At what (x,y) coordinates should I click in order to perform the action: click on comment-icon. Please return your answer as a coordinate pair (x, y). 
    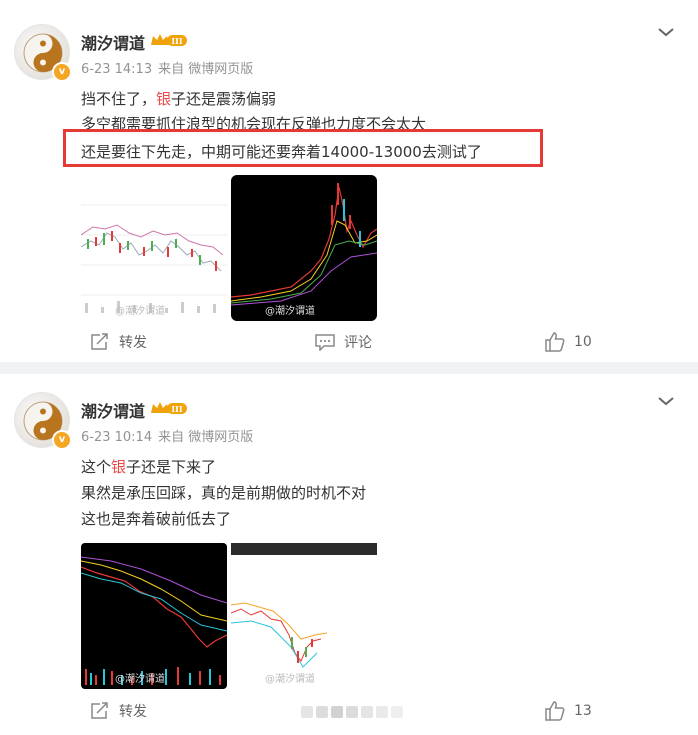
    Looking at the image, I should click on (325, 342).